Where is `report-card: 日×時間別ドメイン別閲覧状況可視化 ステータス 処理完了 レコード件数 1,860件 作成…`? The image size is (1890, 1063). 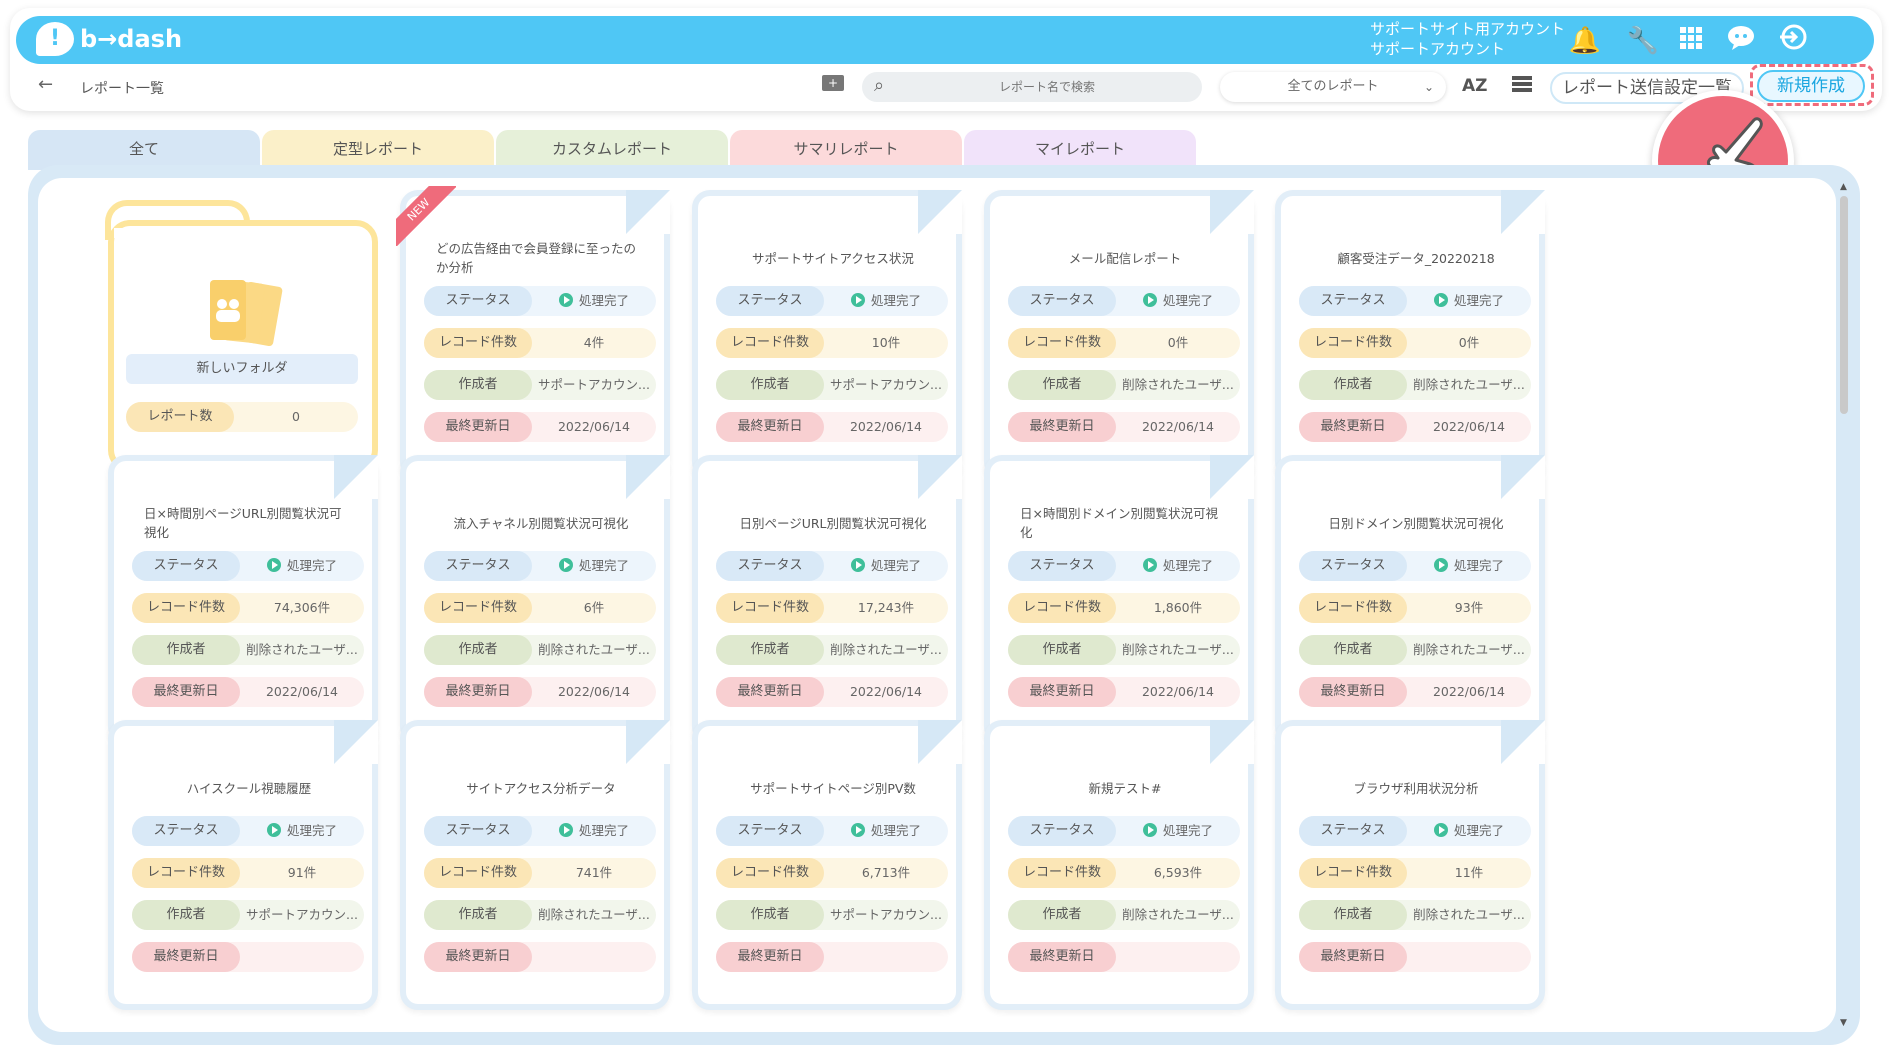 report-card: 日×時間別ドメイン別閲覧状況可視化 ステータス 処理完了 レコード件数 1,860件 作成… is located at coordinates (1119, 600).